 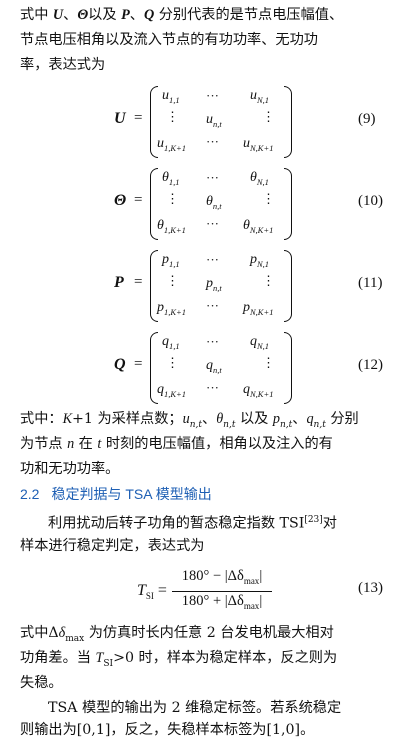 I want to click on text: 对, so click(x=329, y=523).